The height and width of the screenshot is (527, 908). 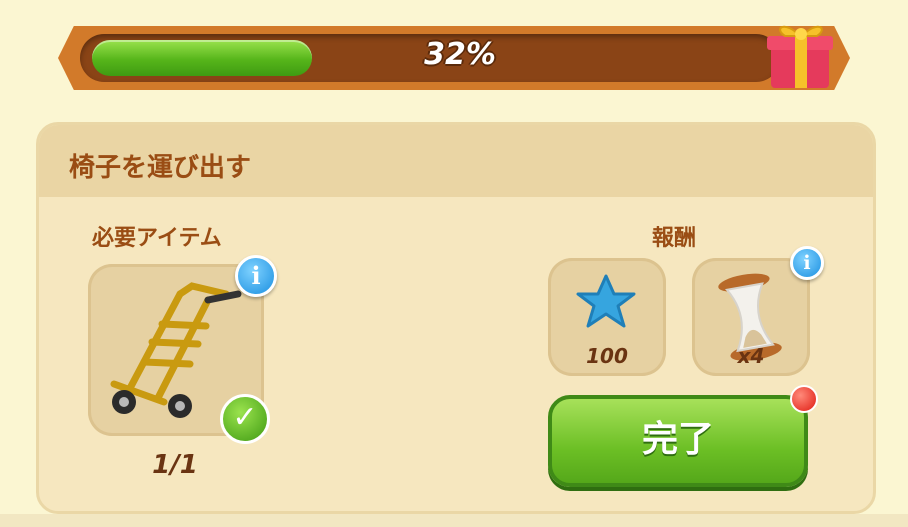 What do you see at coordinates (807, 263) in the screenshot?
I see `reward-info-icon: i` at bounding box center [807, 263].